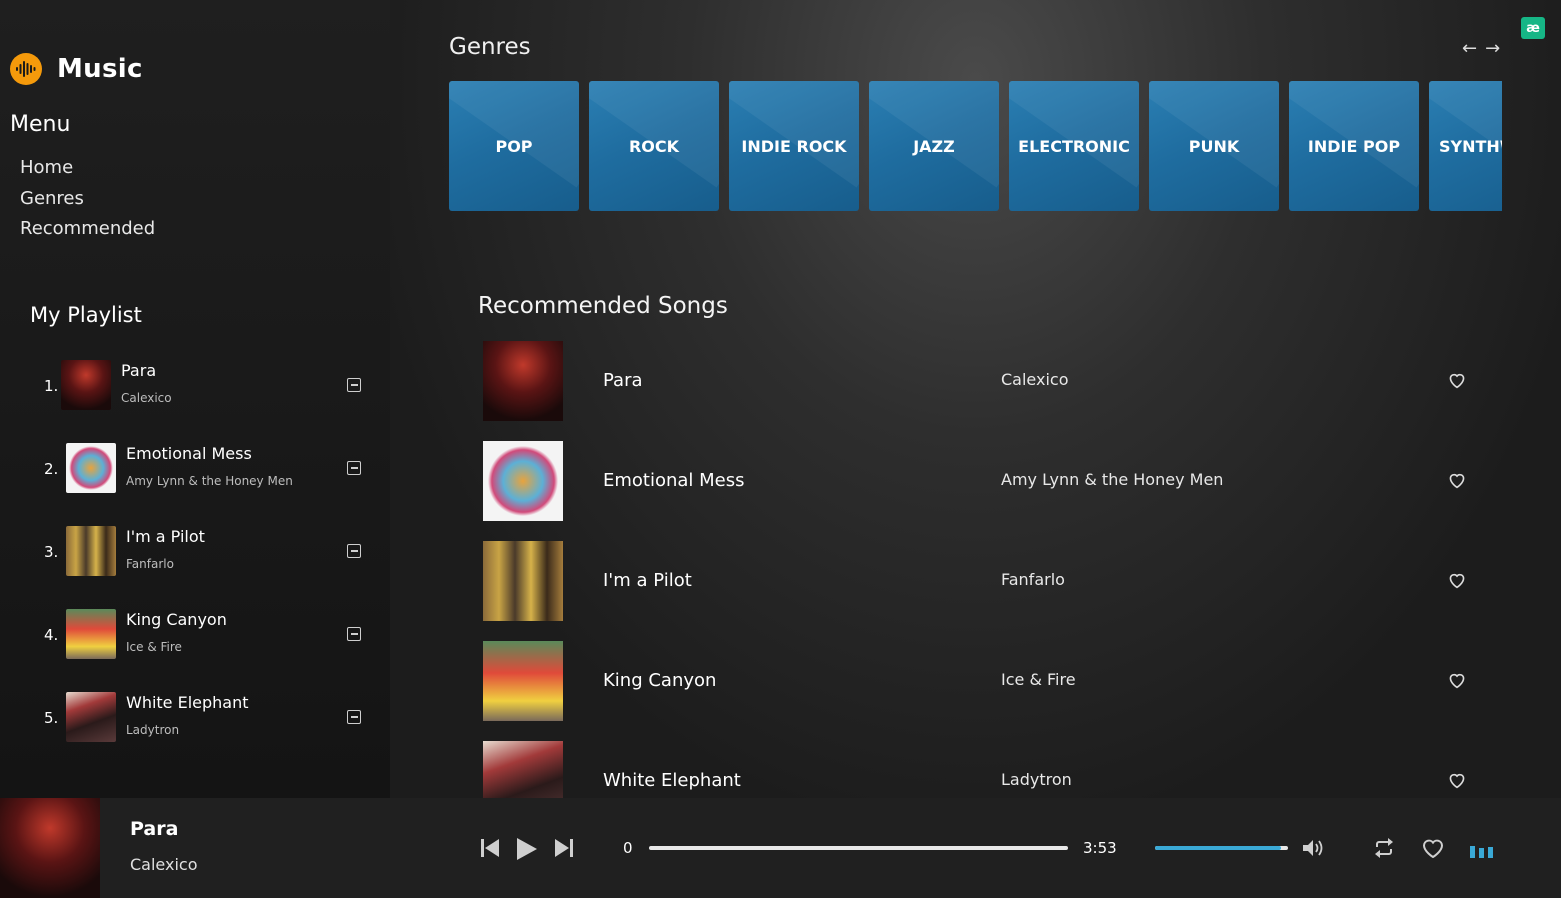  Describe the element at coordinates (51, 718) in the screenshot. I see `playlist-item-number: 5.` at that location.